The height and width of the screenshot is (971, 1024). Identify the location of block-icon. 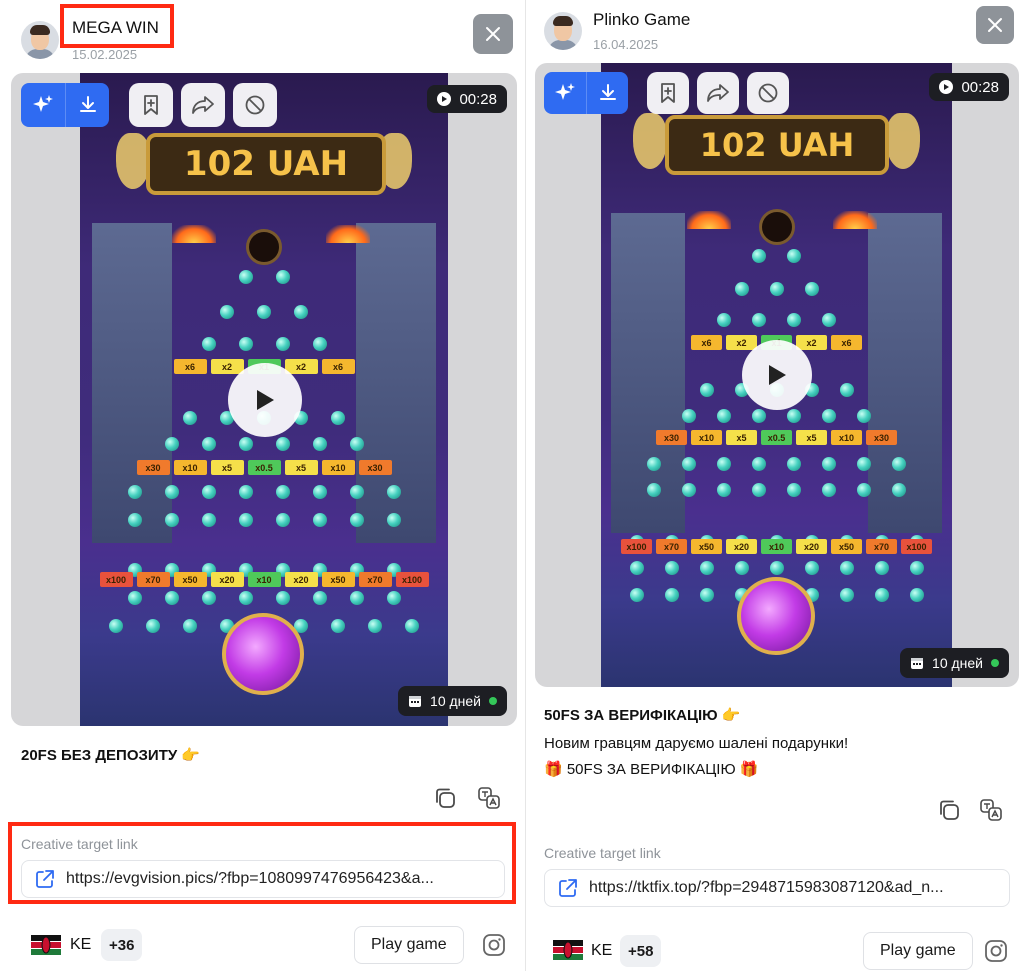
(255, 105).